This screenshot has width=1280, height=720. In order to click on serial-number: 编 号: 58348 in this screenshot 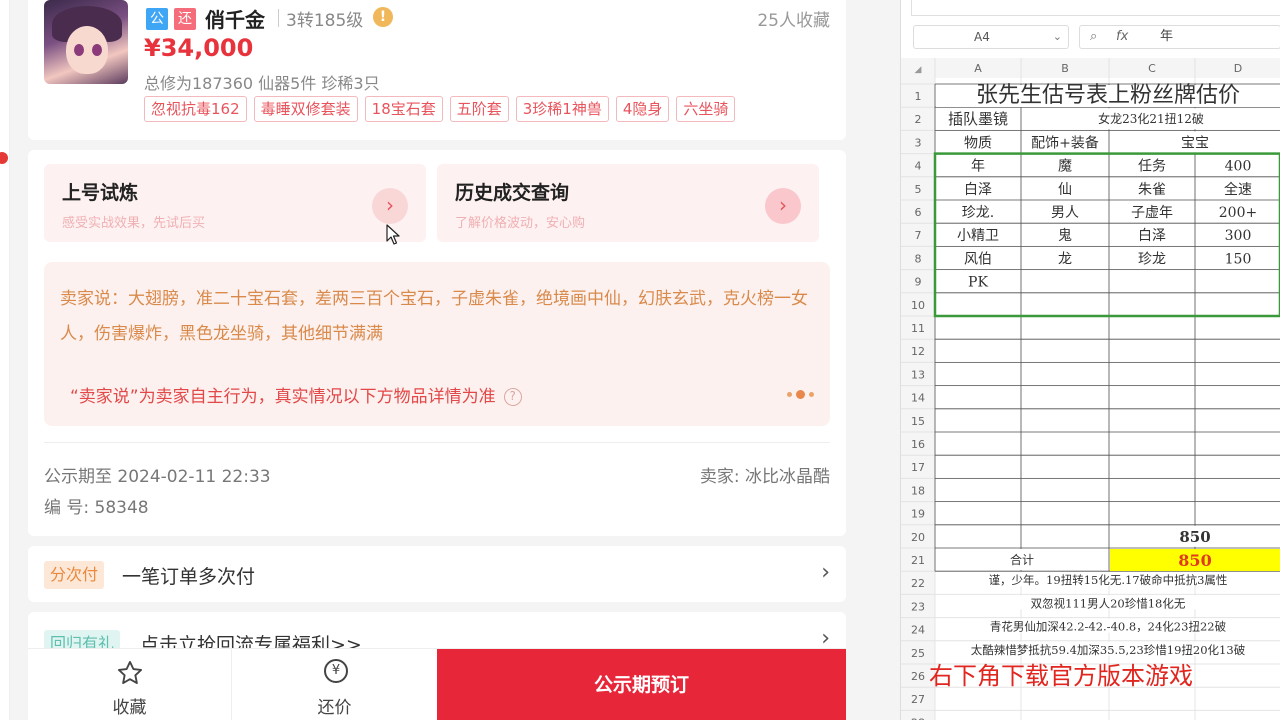, I will do `click(96, 508)`.